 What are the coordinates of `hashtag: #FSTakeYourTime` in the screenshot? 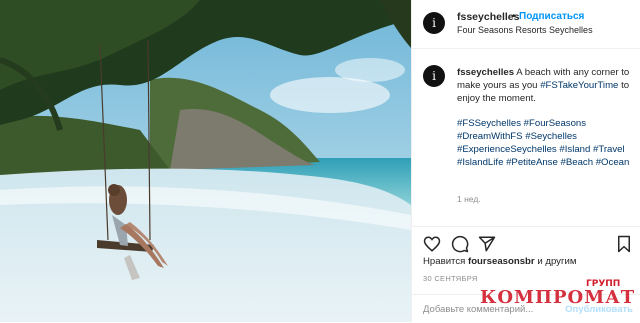 It's located at (579, 85).